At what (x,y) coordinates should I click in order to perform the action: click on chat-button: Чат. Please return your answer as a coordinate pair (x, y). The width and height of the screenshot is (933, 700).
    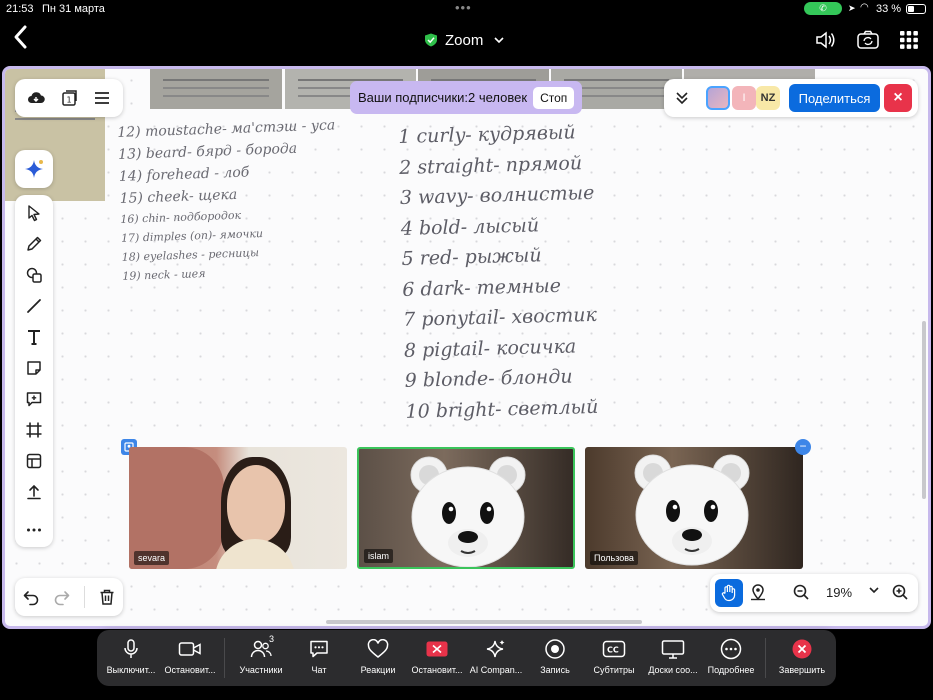
    Looking at the image, I should click on (319, 659).